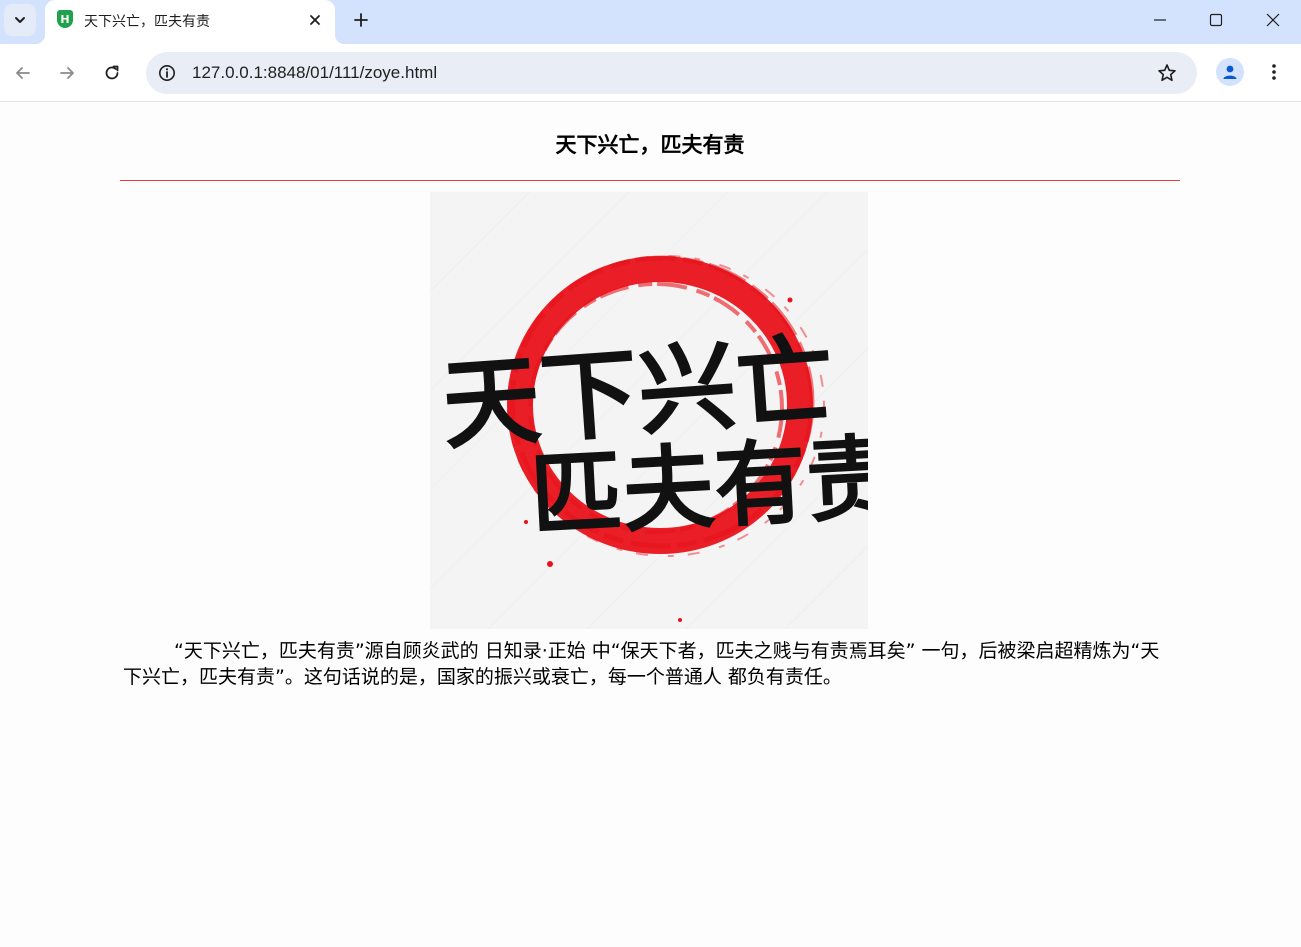 This screenshot has height=947, width=1301. Describe the element at coordinates (650, 22) in the screenshot. I see `tab-strip: H 天下兴亡，匹夫有责` at that location.